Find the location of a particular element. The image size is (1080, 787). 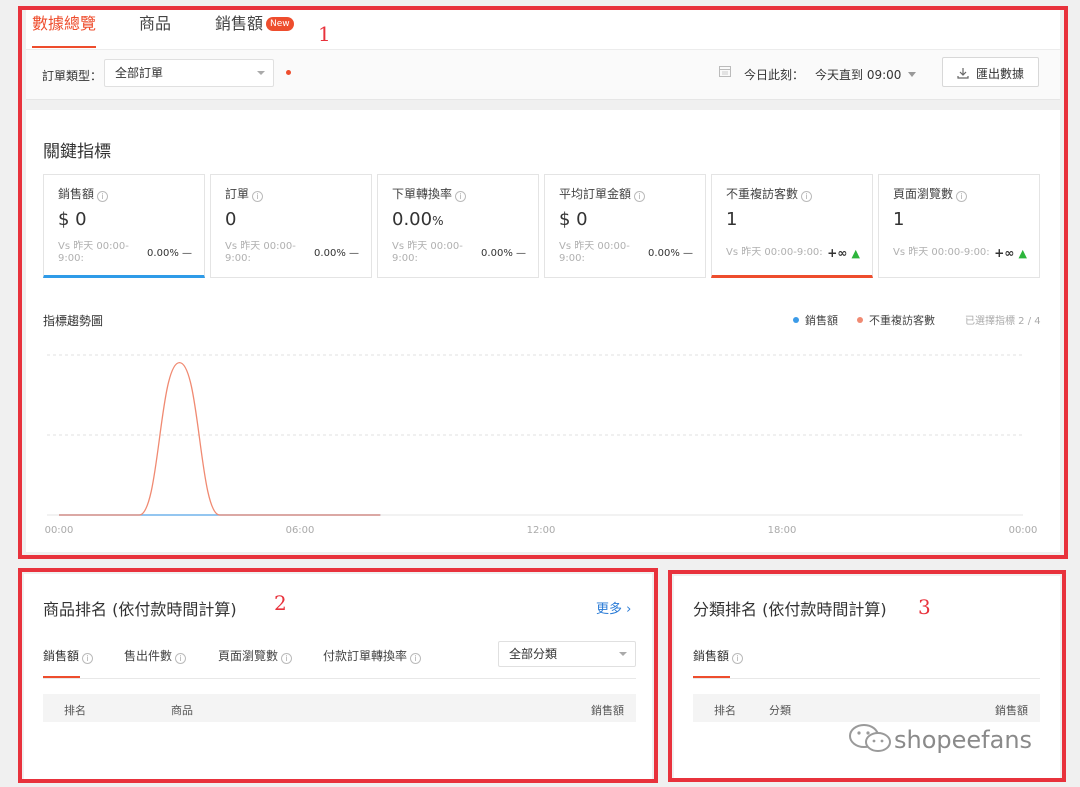

order-type-value: 全部訂單 is located at coordinates (139, 73).